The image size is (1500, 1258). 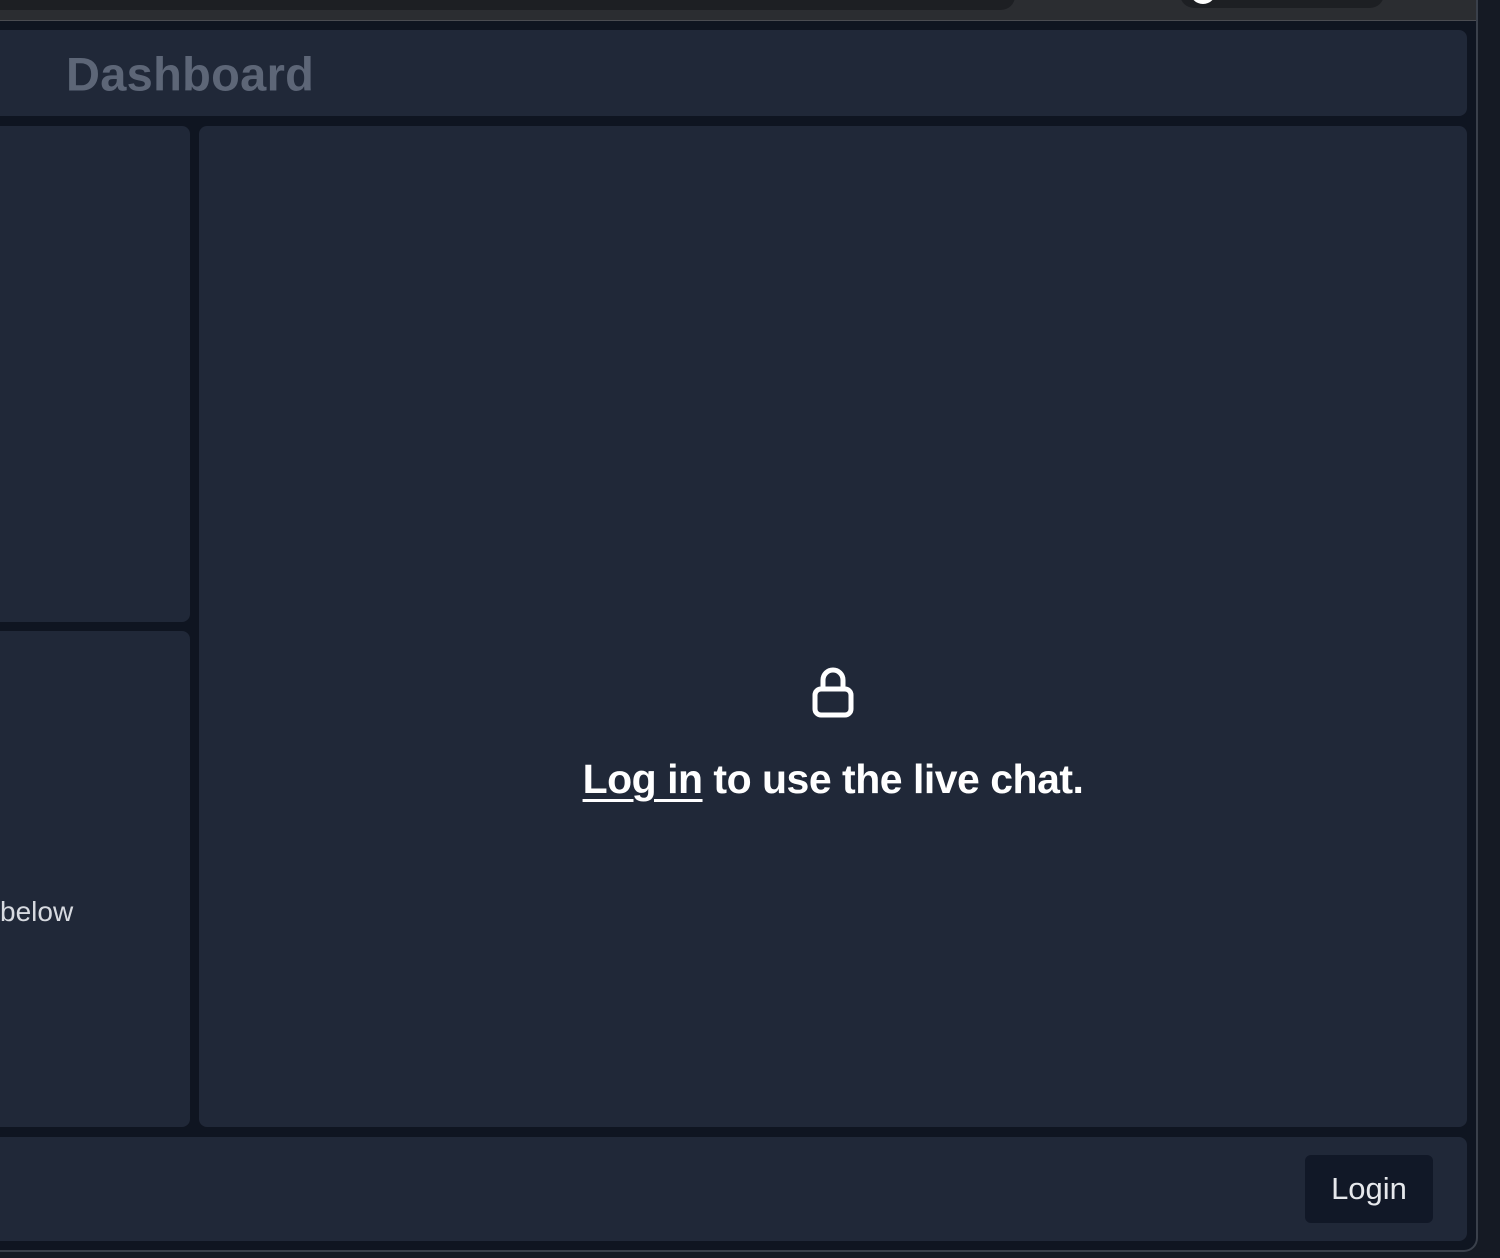 I want to click on login-prompt: Log in to use the live chat., so click(x=833, y=779).